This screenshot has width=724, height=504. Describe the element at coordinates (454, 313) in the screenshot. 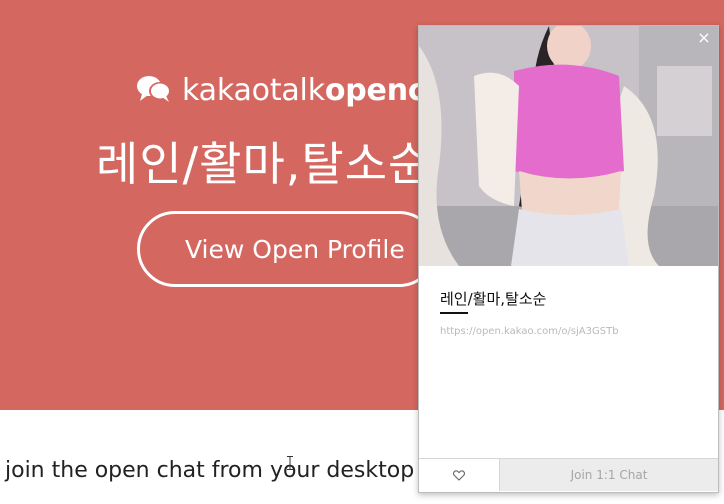

I see `title-underline` at that location.